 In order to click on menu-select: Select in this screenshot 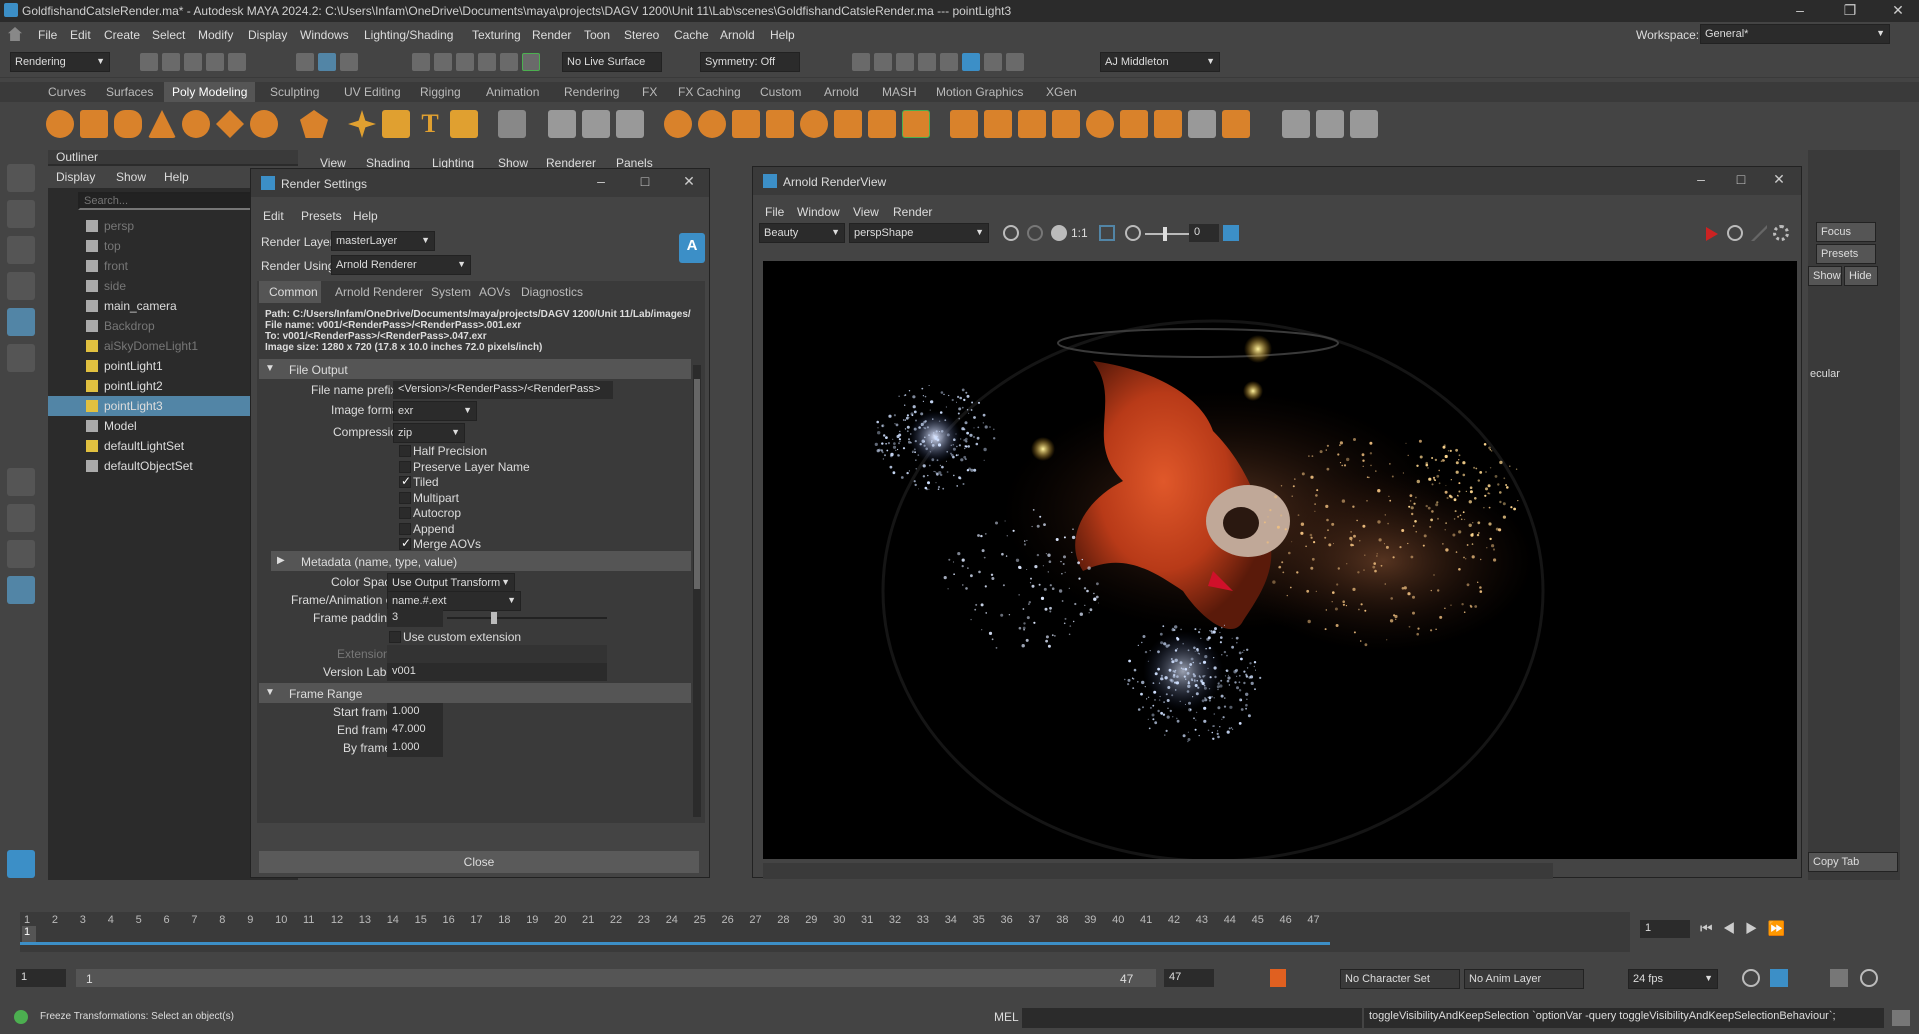, I will do `click(168, 35)`.